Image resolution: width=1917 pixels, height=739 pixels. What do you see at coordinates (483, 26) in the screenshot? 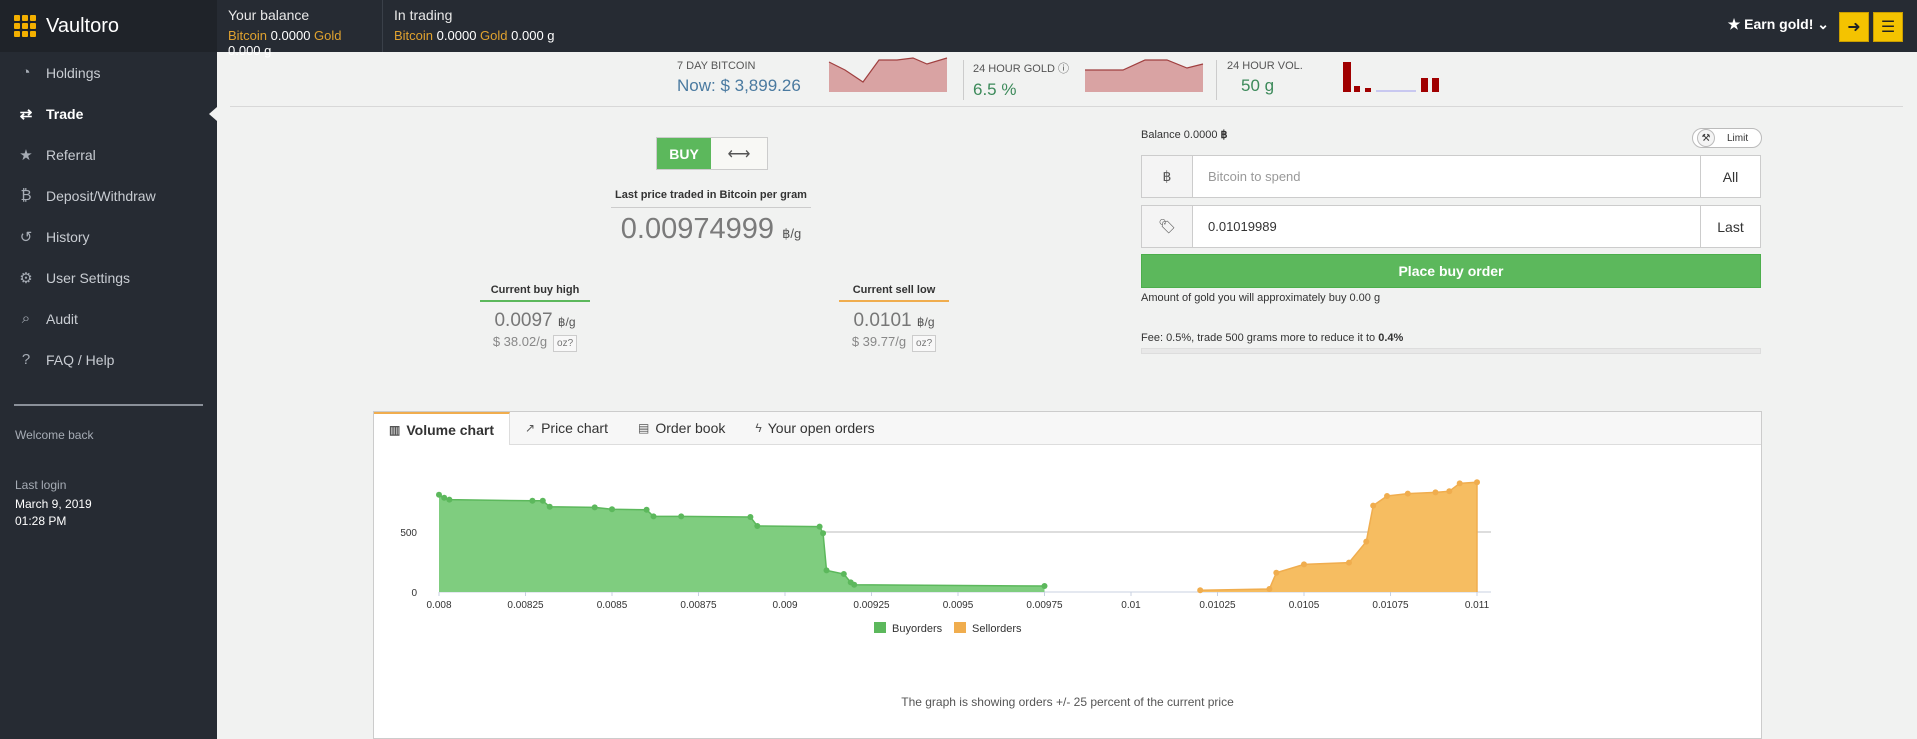
I see `in-trading: In trading Bitcoin 0.0000 Gold 0.000 g` at bounding box center [483, 26].